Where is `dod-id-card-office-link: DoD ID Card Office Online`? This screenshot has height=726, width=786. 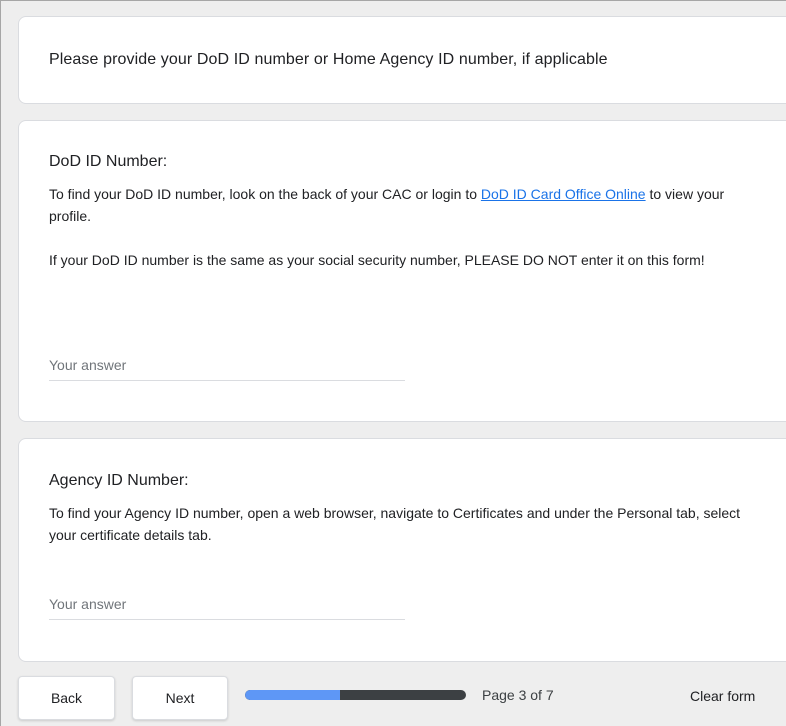 dod-id-card-office-link: DoD ID Card Office Online is located at coordinates (563, 194).